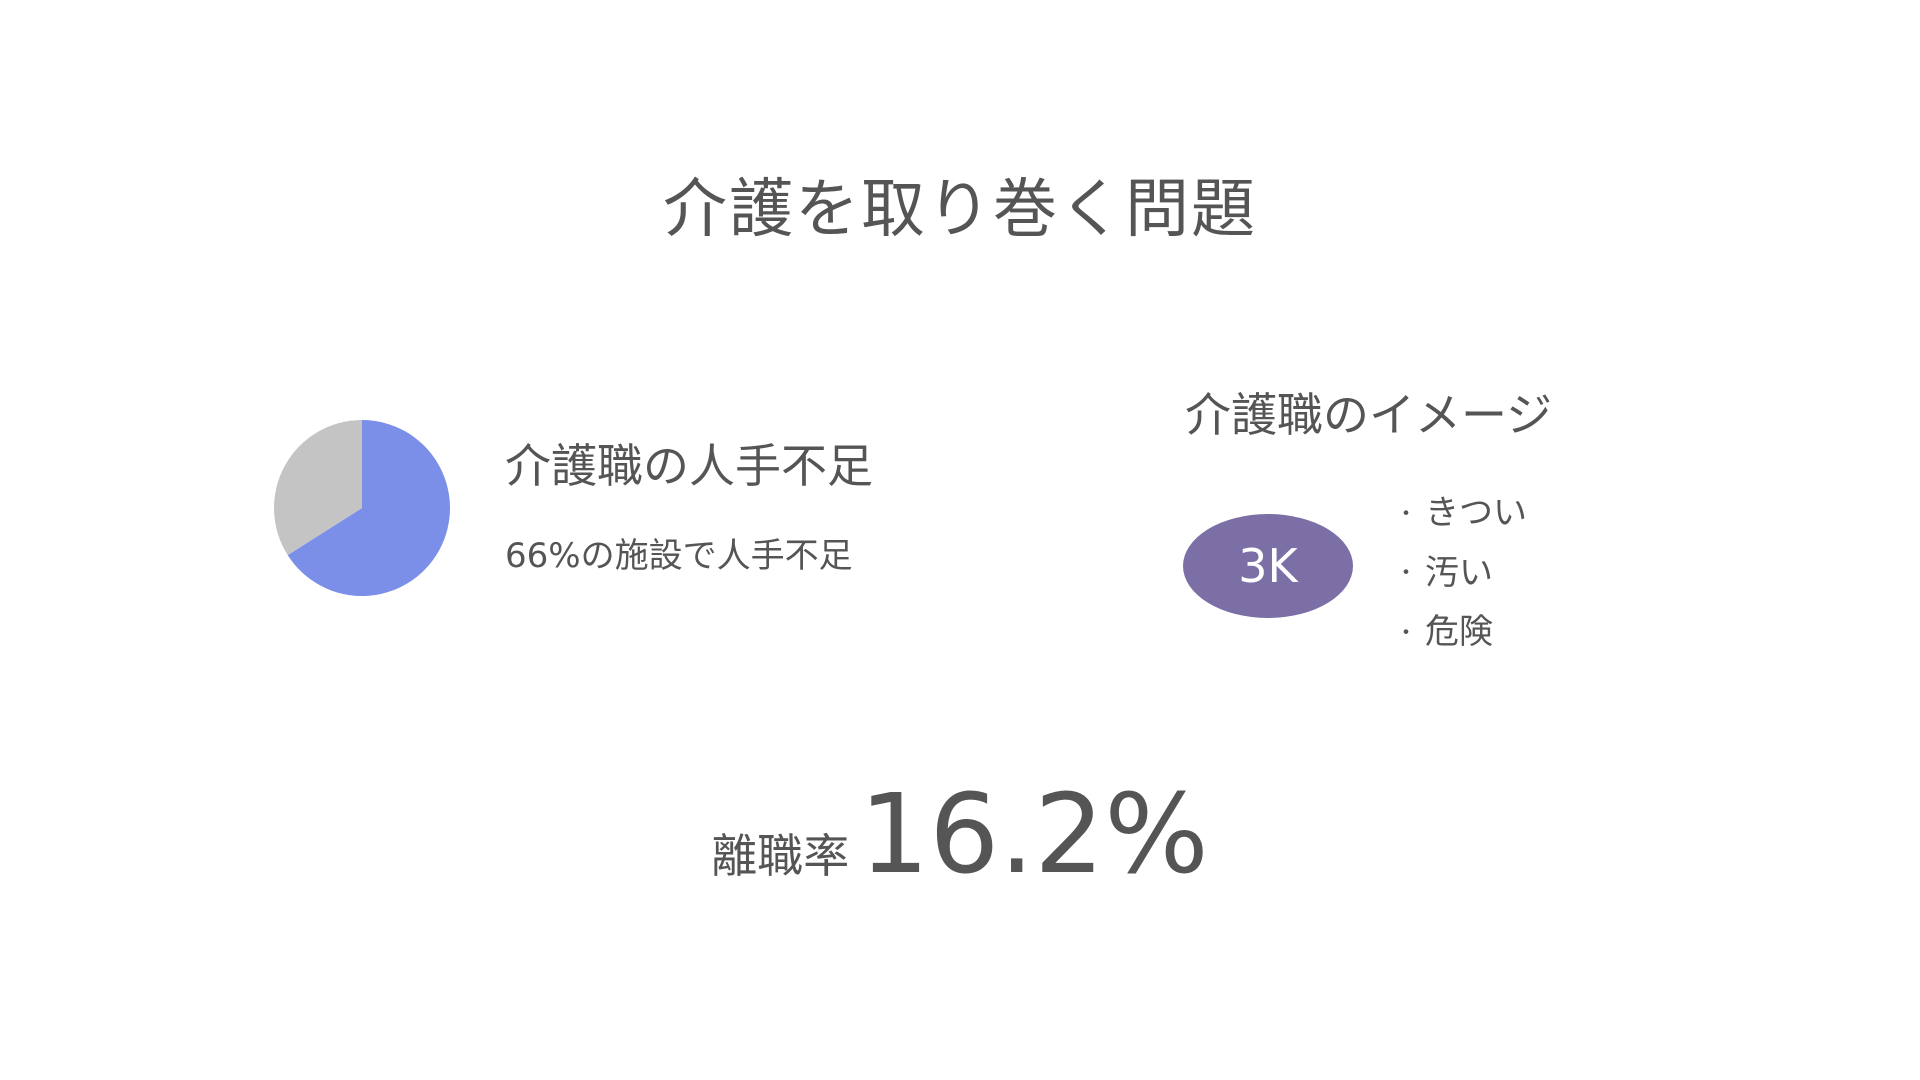 Image resolution: width=1920 pixels, height=1080 pixels. Describe the element at coordinates (1034, 834) in the screenshot. I see `turnover-value: 16.2%` at that location.